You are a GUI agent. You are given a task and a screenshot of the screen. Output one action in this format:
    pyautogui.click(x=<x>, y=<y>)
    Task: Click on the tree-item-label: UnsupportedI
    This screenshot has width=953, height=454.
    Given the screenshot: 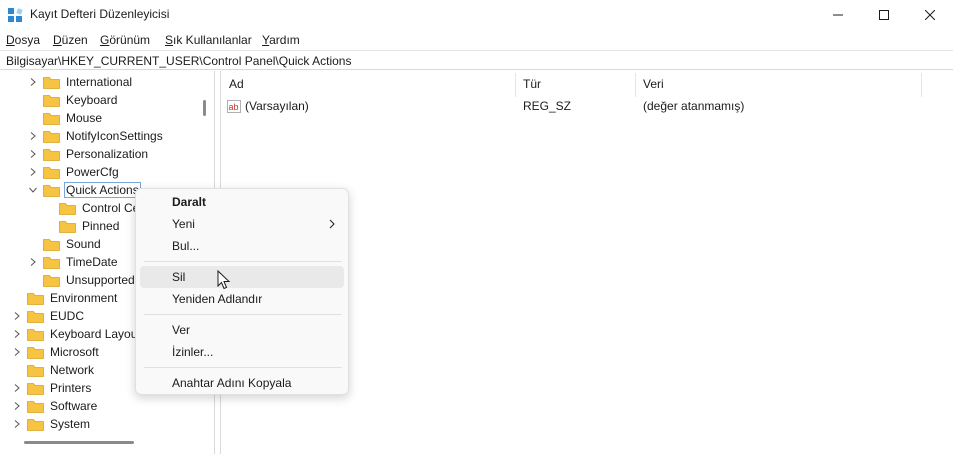 What is the action you would take?
    pyautogui.click(x=102, y=280)
    